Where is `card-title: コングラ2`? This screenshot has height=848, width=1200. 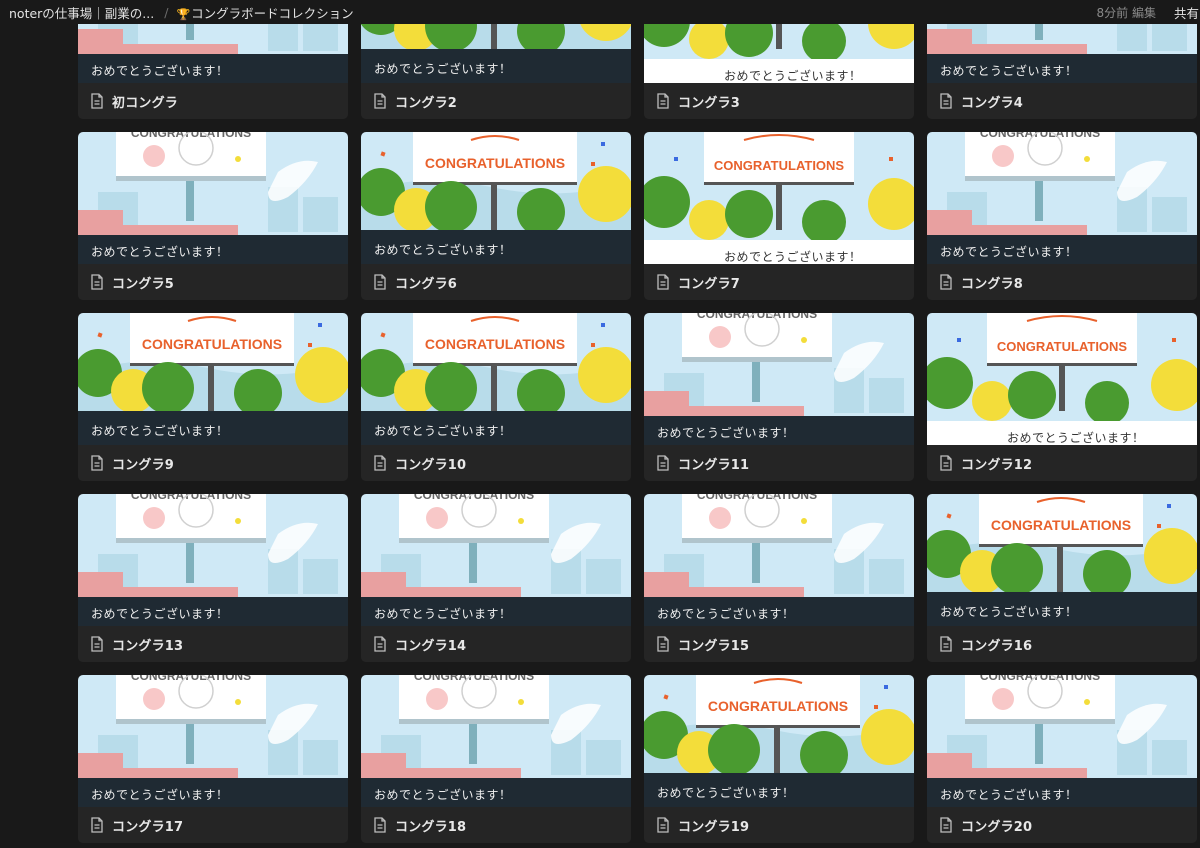 card-title: コングラ2 is located at coordinates (426, 103).